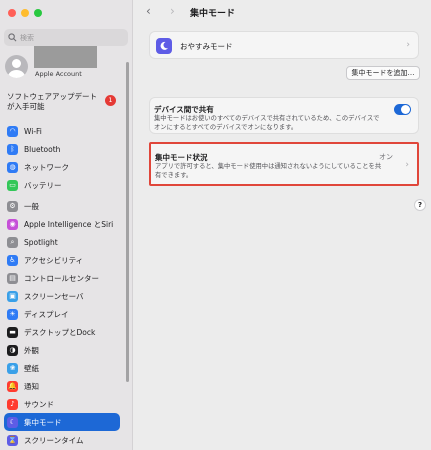 The width and height of the screenshot is (431, 450). What do you see at coordinates (213, 14) in the screenshot?
I see `page-title: 集中モード` at bounding box center [213, 14].